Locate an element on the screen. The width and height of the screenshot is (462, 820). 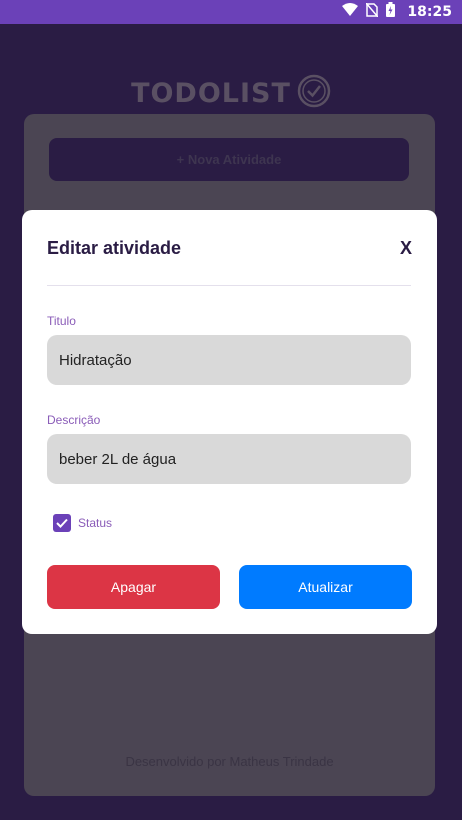
app-logo: TODOLIST is located at coordinates (231, 93).